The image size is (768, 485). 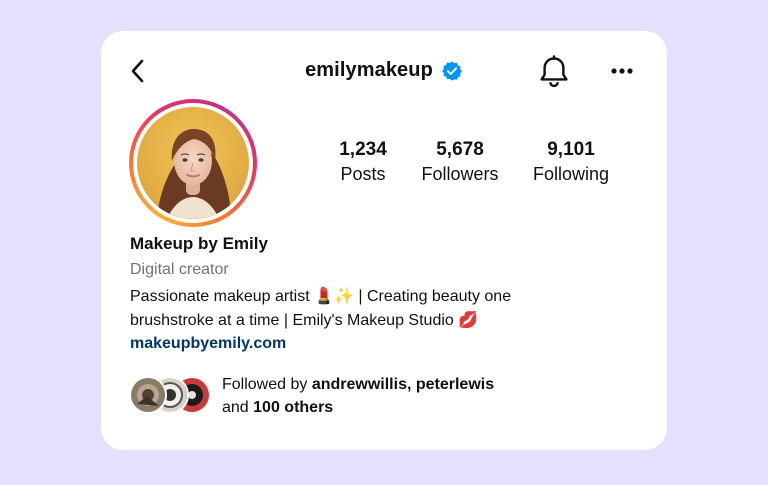 I want to click on posts-count: 1,234, so click(x=363, y=149).